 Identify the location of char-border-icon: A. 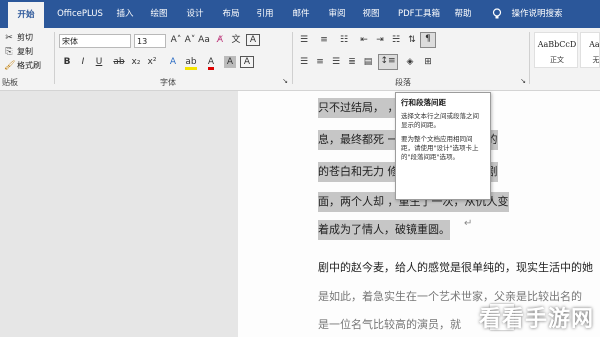
(247, 62).